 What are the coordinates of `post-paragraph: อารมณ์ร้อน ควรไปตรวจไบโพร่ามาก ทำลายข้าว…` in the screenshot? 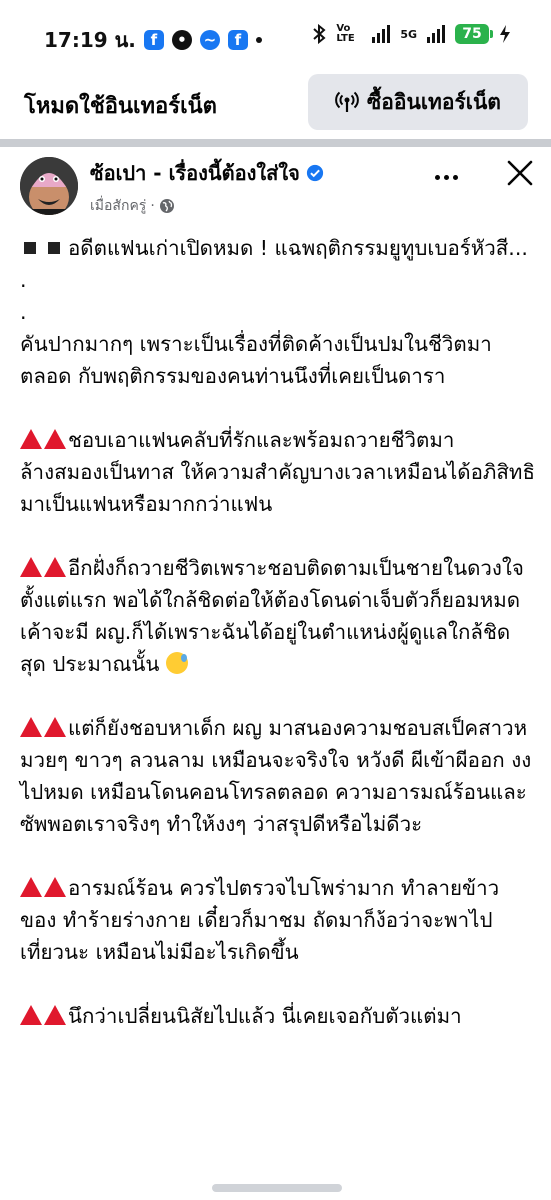 It's located at (260, 920).